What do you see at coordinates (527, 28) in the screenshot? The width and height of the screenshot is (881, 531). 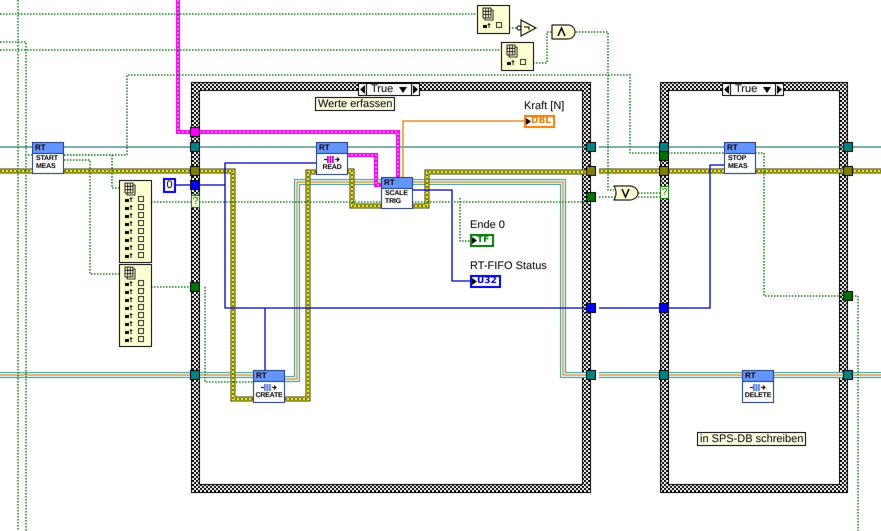 I see `not-gate-icon` at bounding box center [527, 28].